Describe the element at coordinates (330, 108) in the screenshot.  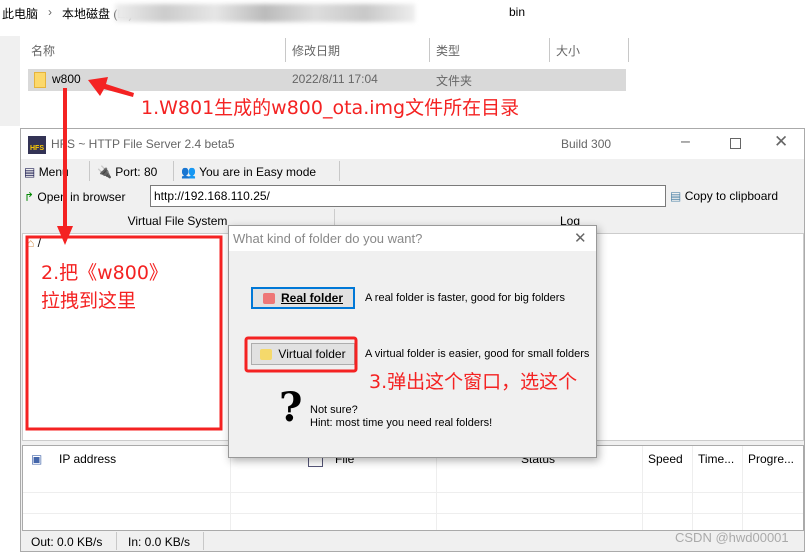
I see `annotation-1: 1.W801生成的w800_ota.img文件所在目录` at that location.